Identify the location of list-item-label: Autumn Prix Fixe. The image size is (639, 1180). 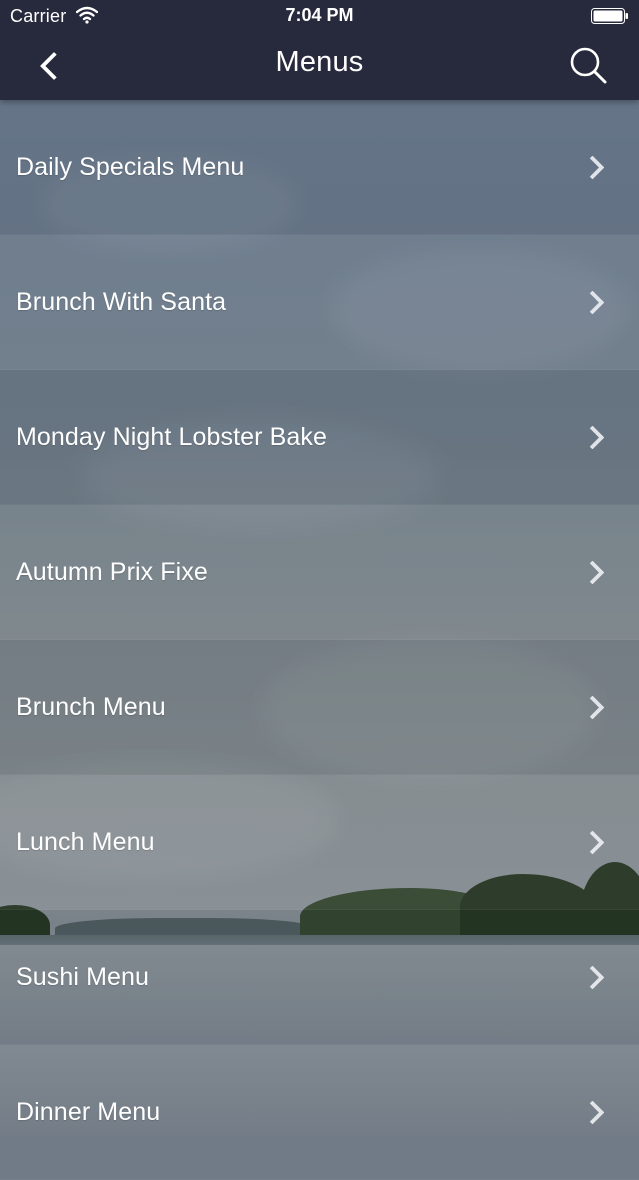
(112, 571).